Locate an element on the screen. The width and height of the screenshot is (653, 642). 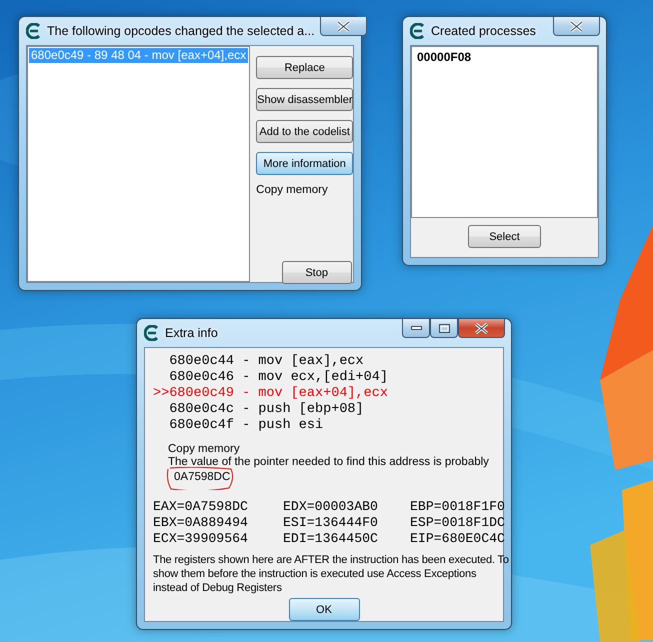
register-value: EDI=1364450C is located at coordinates (331, 539).